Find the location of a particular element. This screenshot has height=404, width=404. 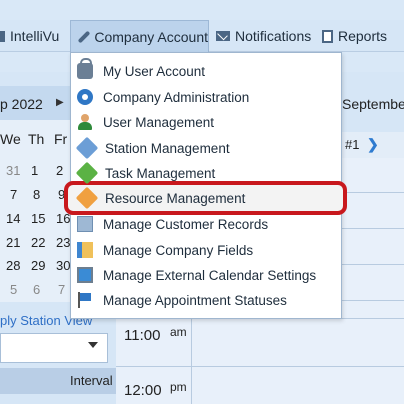

calendar-day: 5 is located at coordinates (13, 289).